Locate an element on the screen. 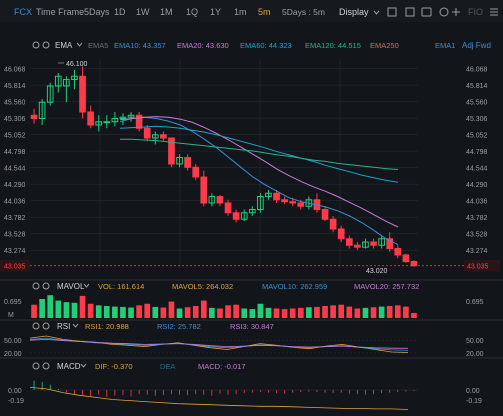 The image size is (503, 416). toolbar-item-5days: 5Days is located at coordinates (97, 12).